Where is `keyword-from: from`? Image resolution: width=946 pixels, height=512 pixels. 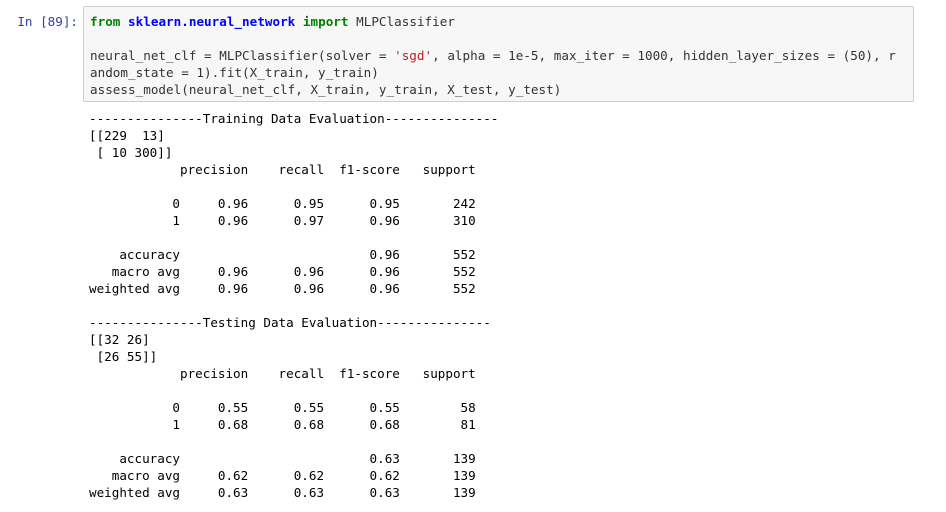 keyword-from: from is located at coordinates (105, 21).